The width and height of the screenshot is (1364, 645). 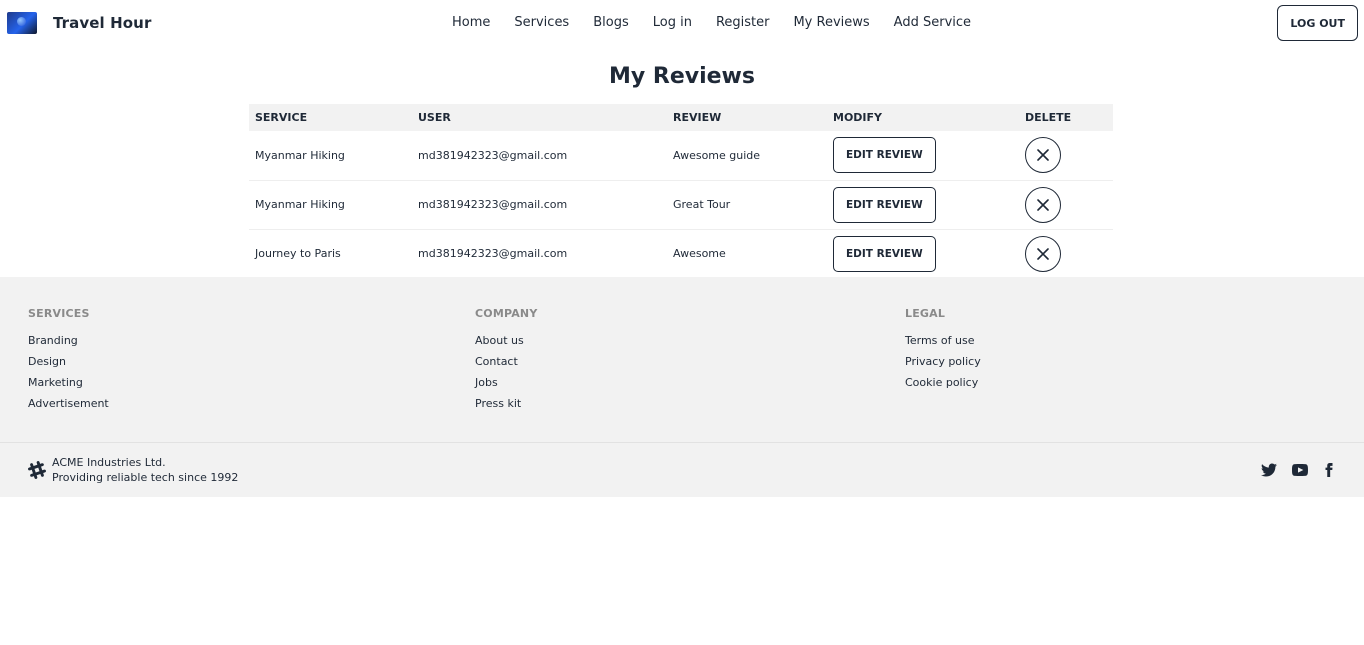 What do you see at coordinates (747, 205) in the screenshot?
I see `cell-review: Great Tour` at bounding box center [747, 205].